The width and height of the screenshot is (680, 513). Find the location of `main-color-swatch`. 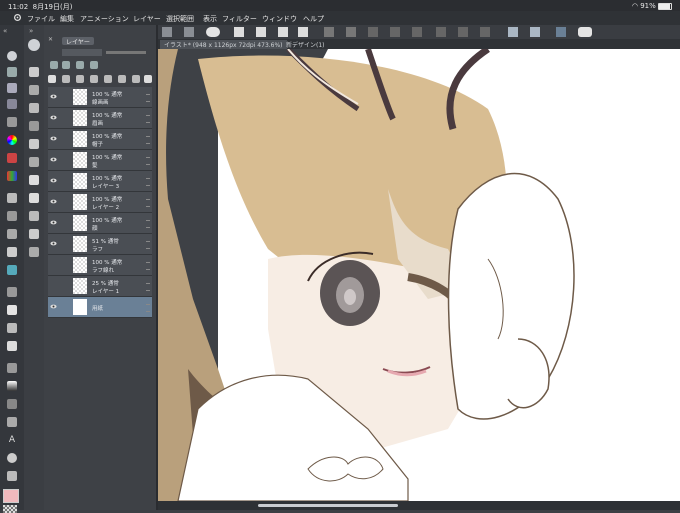

main-color-swatch is located at coordinates (11, 496).